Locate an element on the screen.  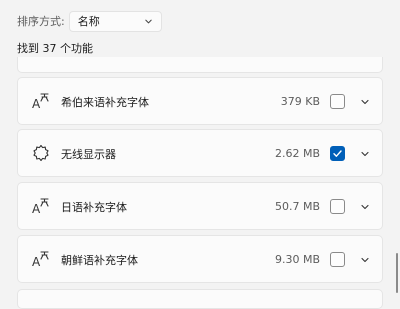
scrollbar-thumb is located at coordinates (397, 273).